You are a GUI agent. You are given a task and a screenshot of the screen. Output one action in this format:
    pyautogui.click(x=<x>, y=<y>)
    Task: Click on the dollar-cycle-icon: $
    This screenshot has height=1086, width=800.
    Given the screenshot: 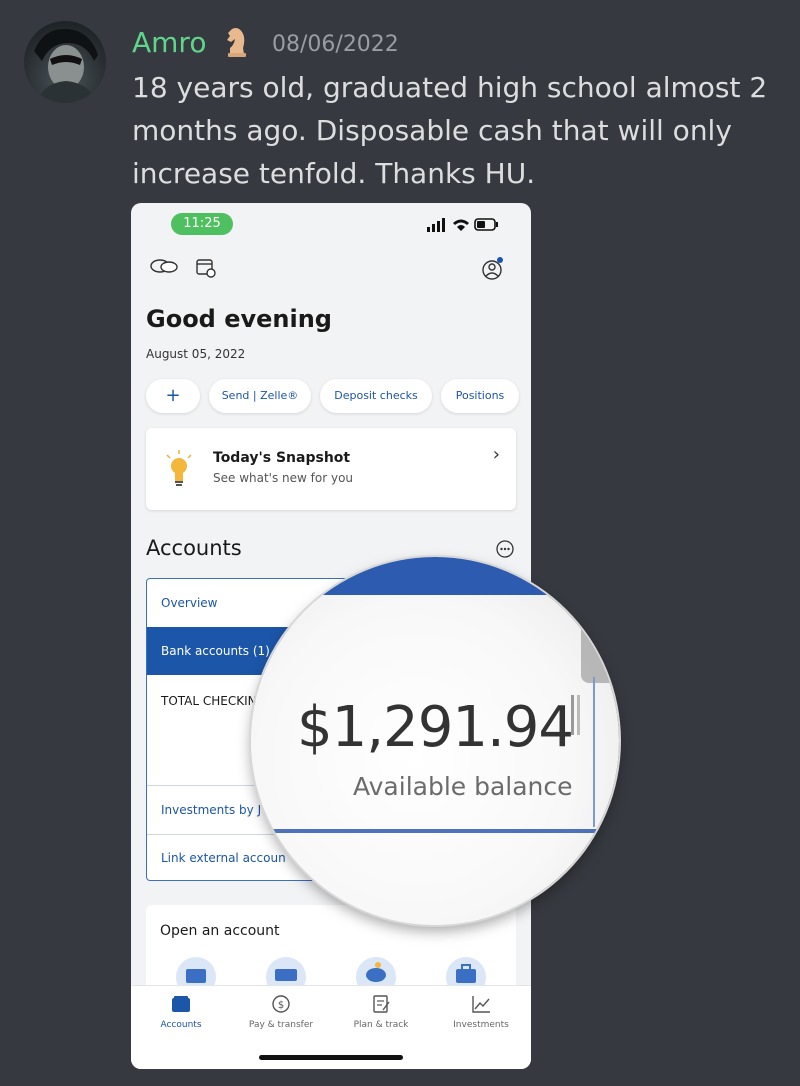 What is the action you would take?
    pyautogui.click(x=281, y=1004)
    